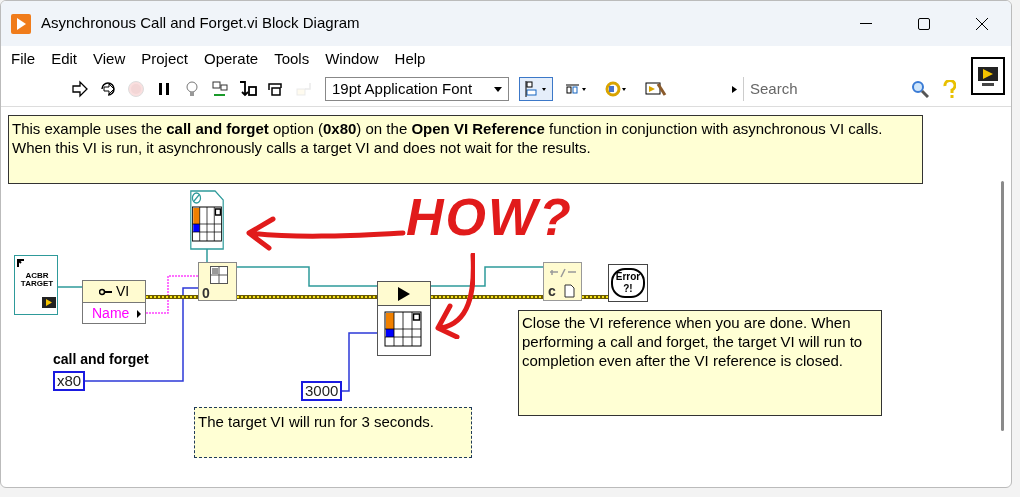  Describe the element at coordinates (352, 59) in the screenshot. I see `menu-item: Window` at that location.